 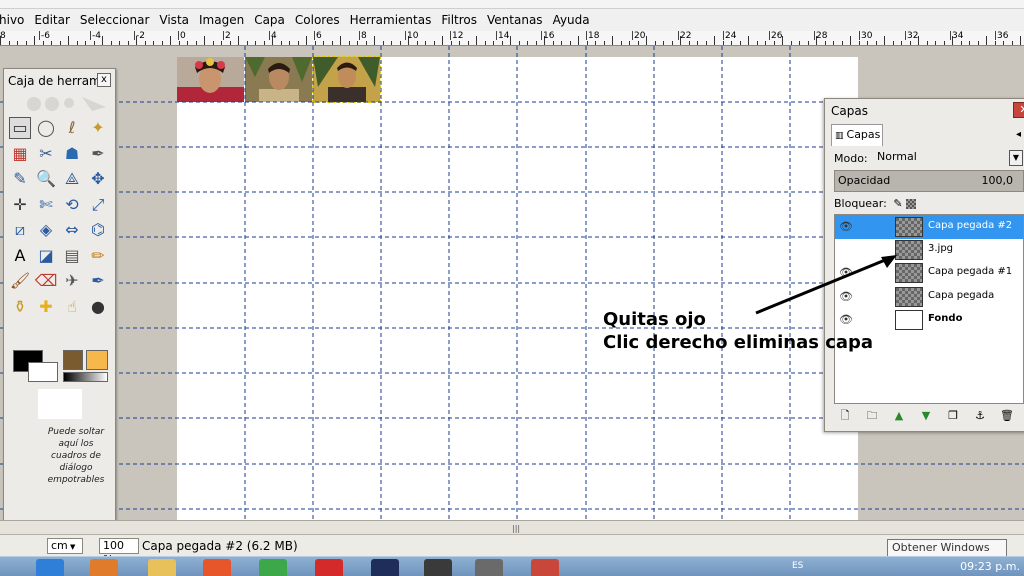 What do you see at coordinates (998, 181) in the screenshot?
I see `opacity-value: 100,0` at bounding box center [998, 181].